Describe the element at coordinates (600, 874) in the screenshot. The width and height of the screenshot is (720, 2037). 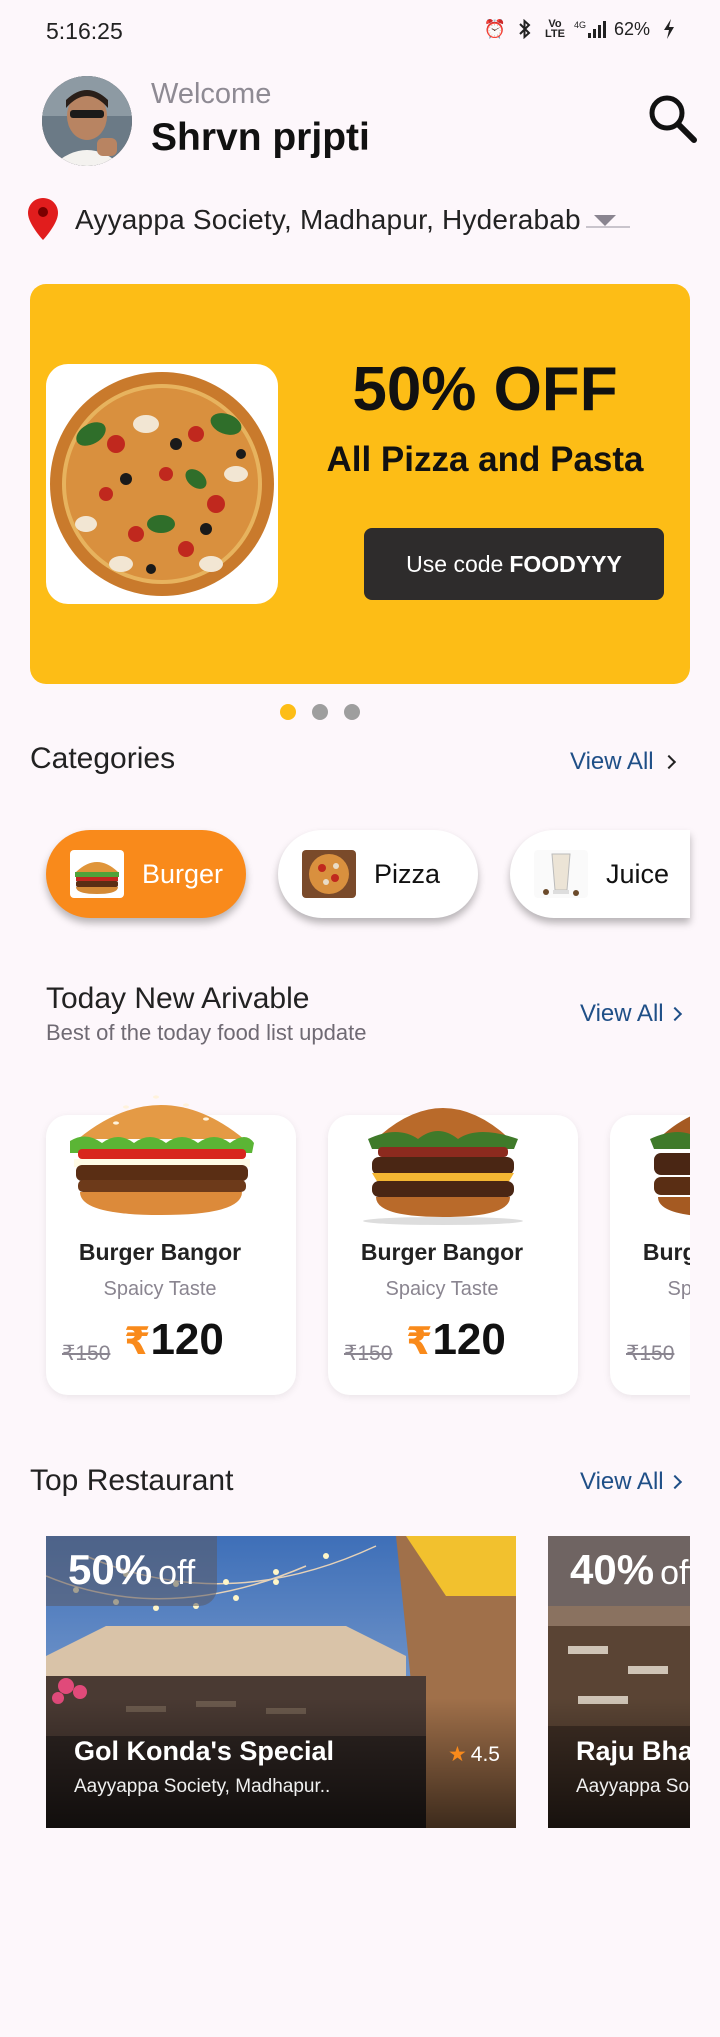
I see `category-juice: Juice` at that location.